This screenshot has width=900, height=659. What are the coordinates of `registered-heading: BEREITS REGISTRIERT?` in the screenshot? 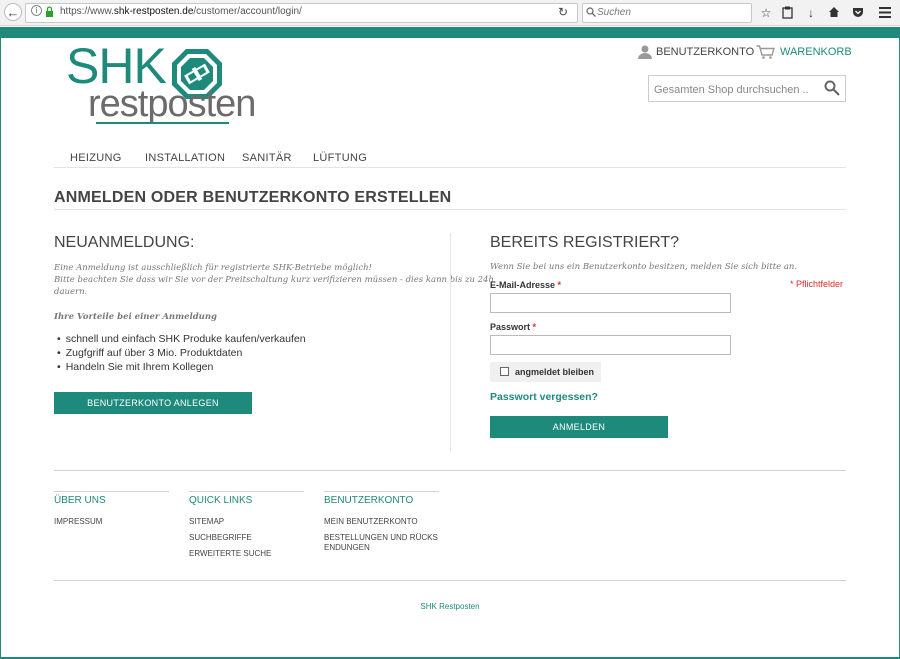 It's located at (585, 242).